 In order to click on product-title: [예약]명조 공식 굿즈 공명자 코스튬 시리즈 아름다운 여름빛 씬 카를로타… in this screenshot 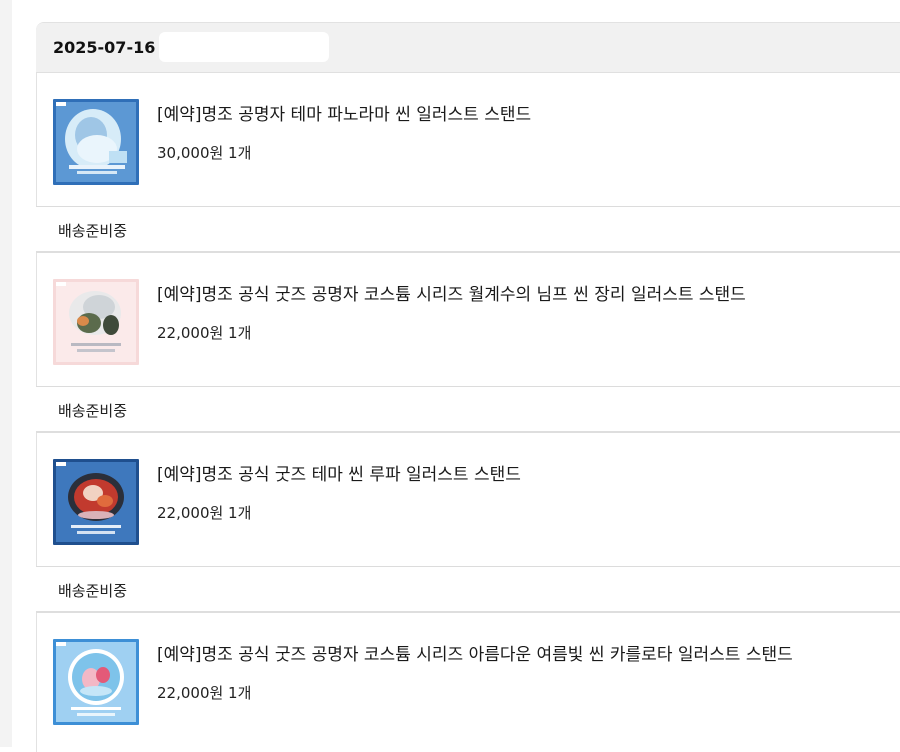, I will do `click(475, 652)`.